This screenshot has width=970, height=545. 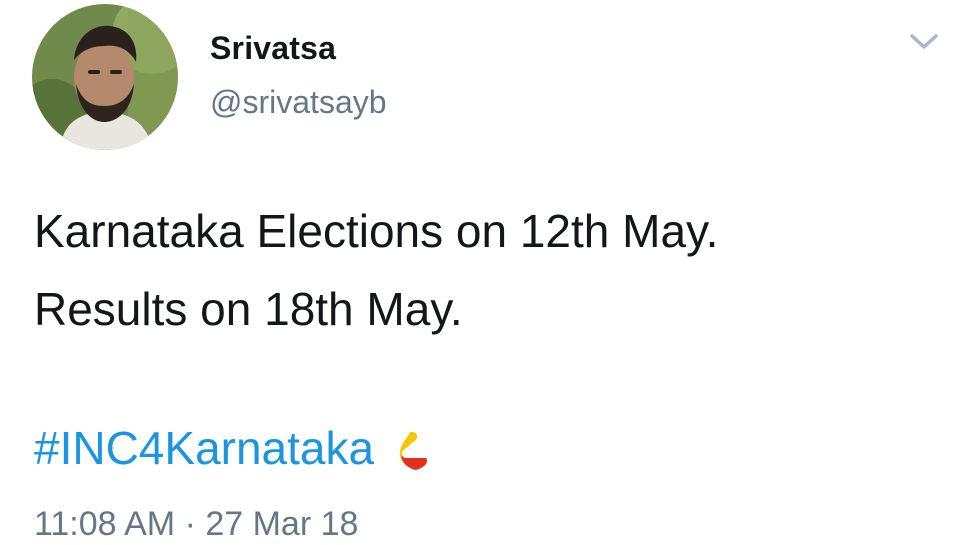 What do you see at coordinates (196, 524) in the screenshot?
I see `tweet-timestamp: 11:08 AM · 27 Mar 18` at bounding box center [196, 524].